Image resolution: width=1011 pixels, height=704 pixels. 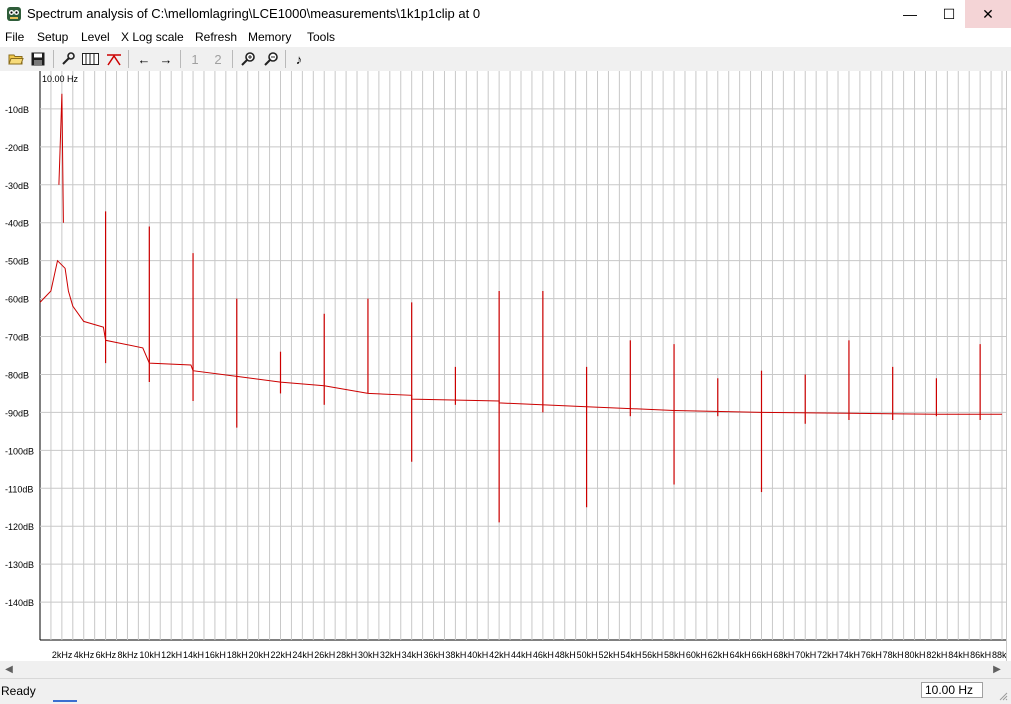 I want to click on x-tick-label: 84kH, so click(x=958, y=655).